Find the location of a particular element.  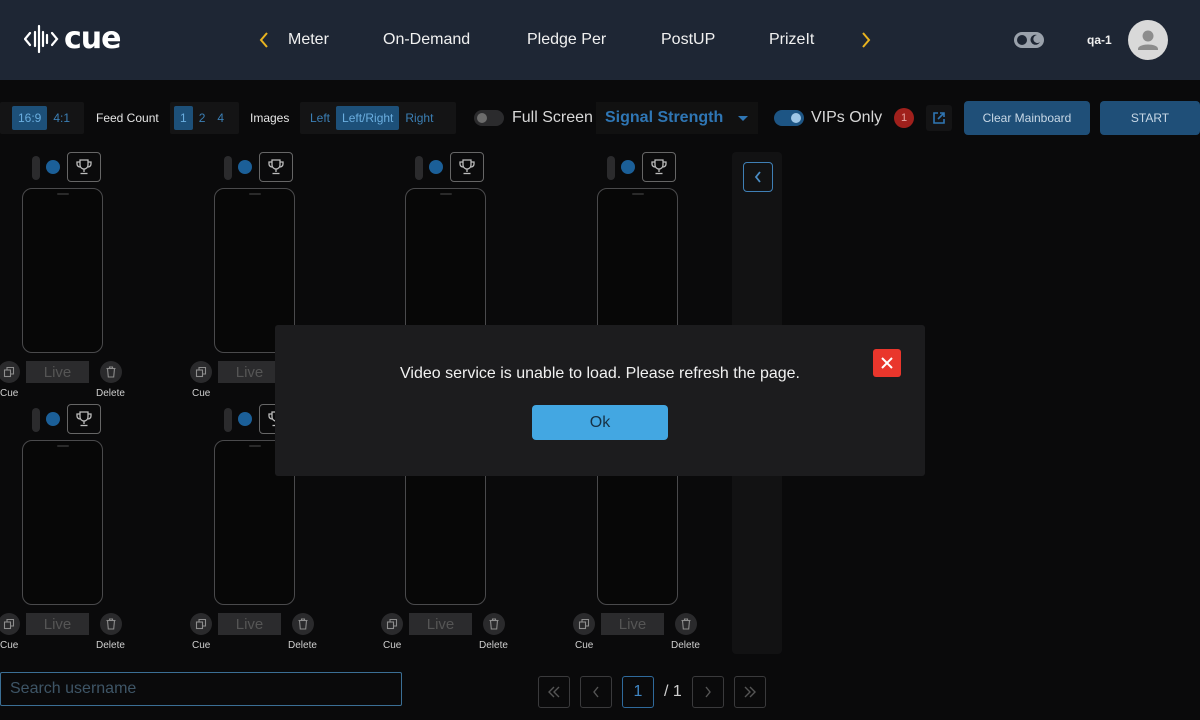

caret-down-icon is located at coordinates (743, 118).